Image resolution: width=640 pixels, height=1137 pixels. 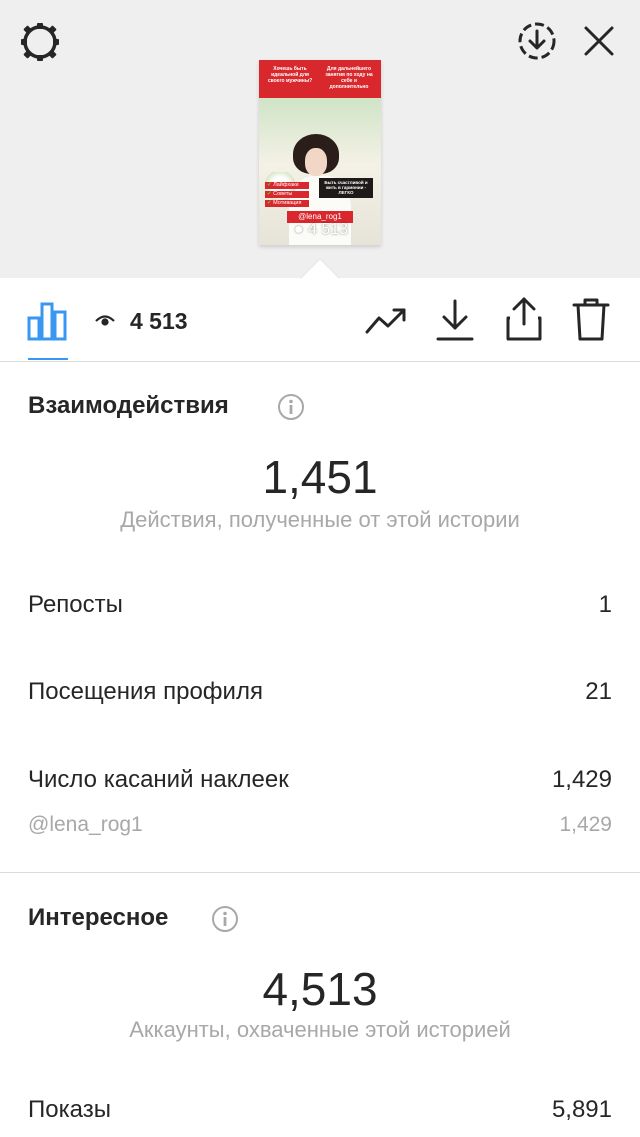 I want to click on gear-icon, so click(x=40, y=42).